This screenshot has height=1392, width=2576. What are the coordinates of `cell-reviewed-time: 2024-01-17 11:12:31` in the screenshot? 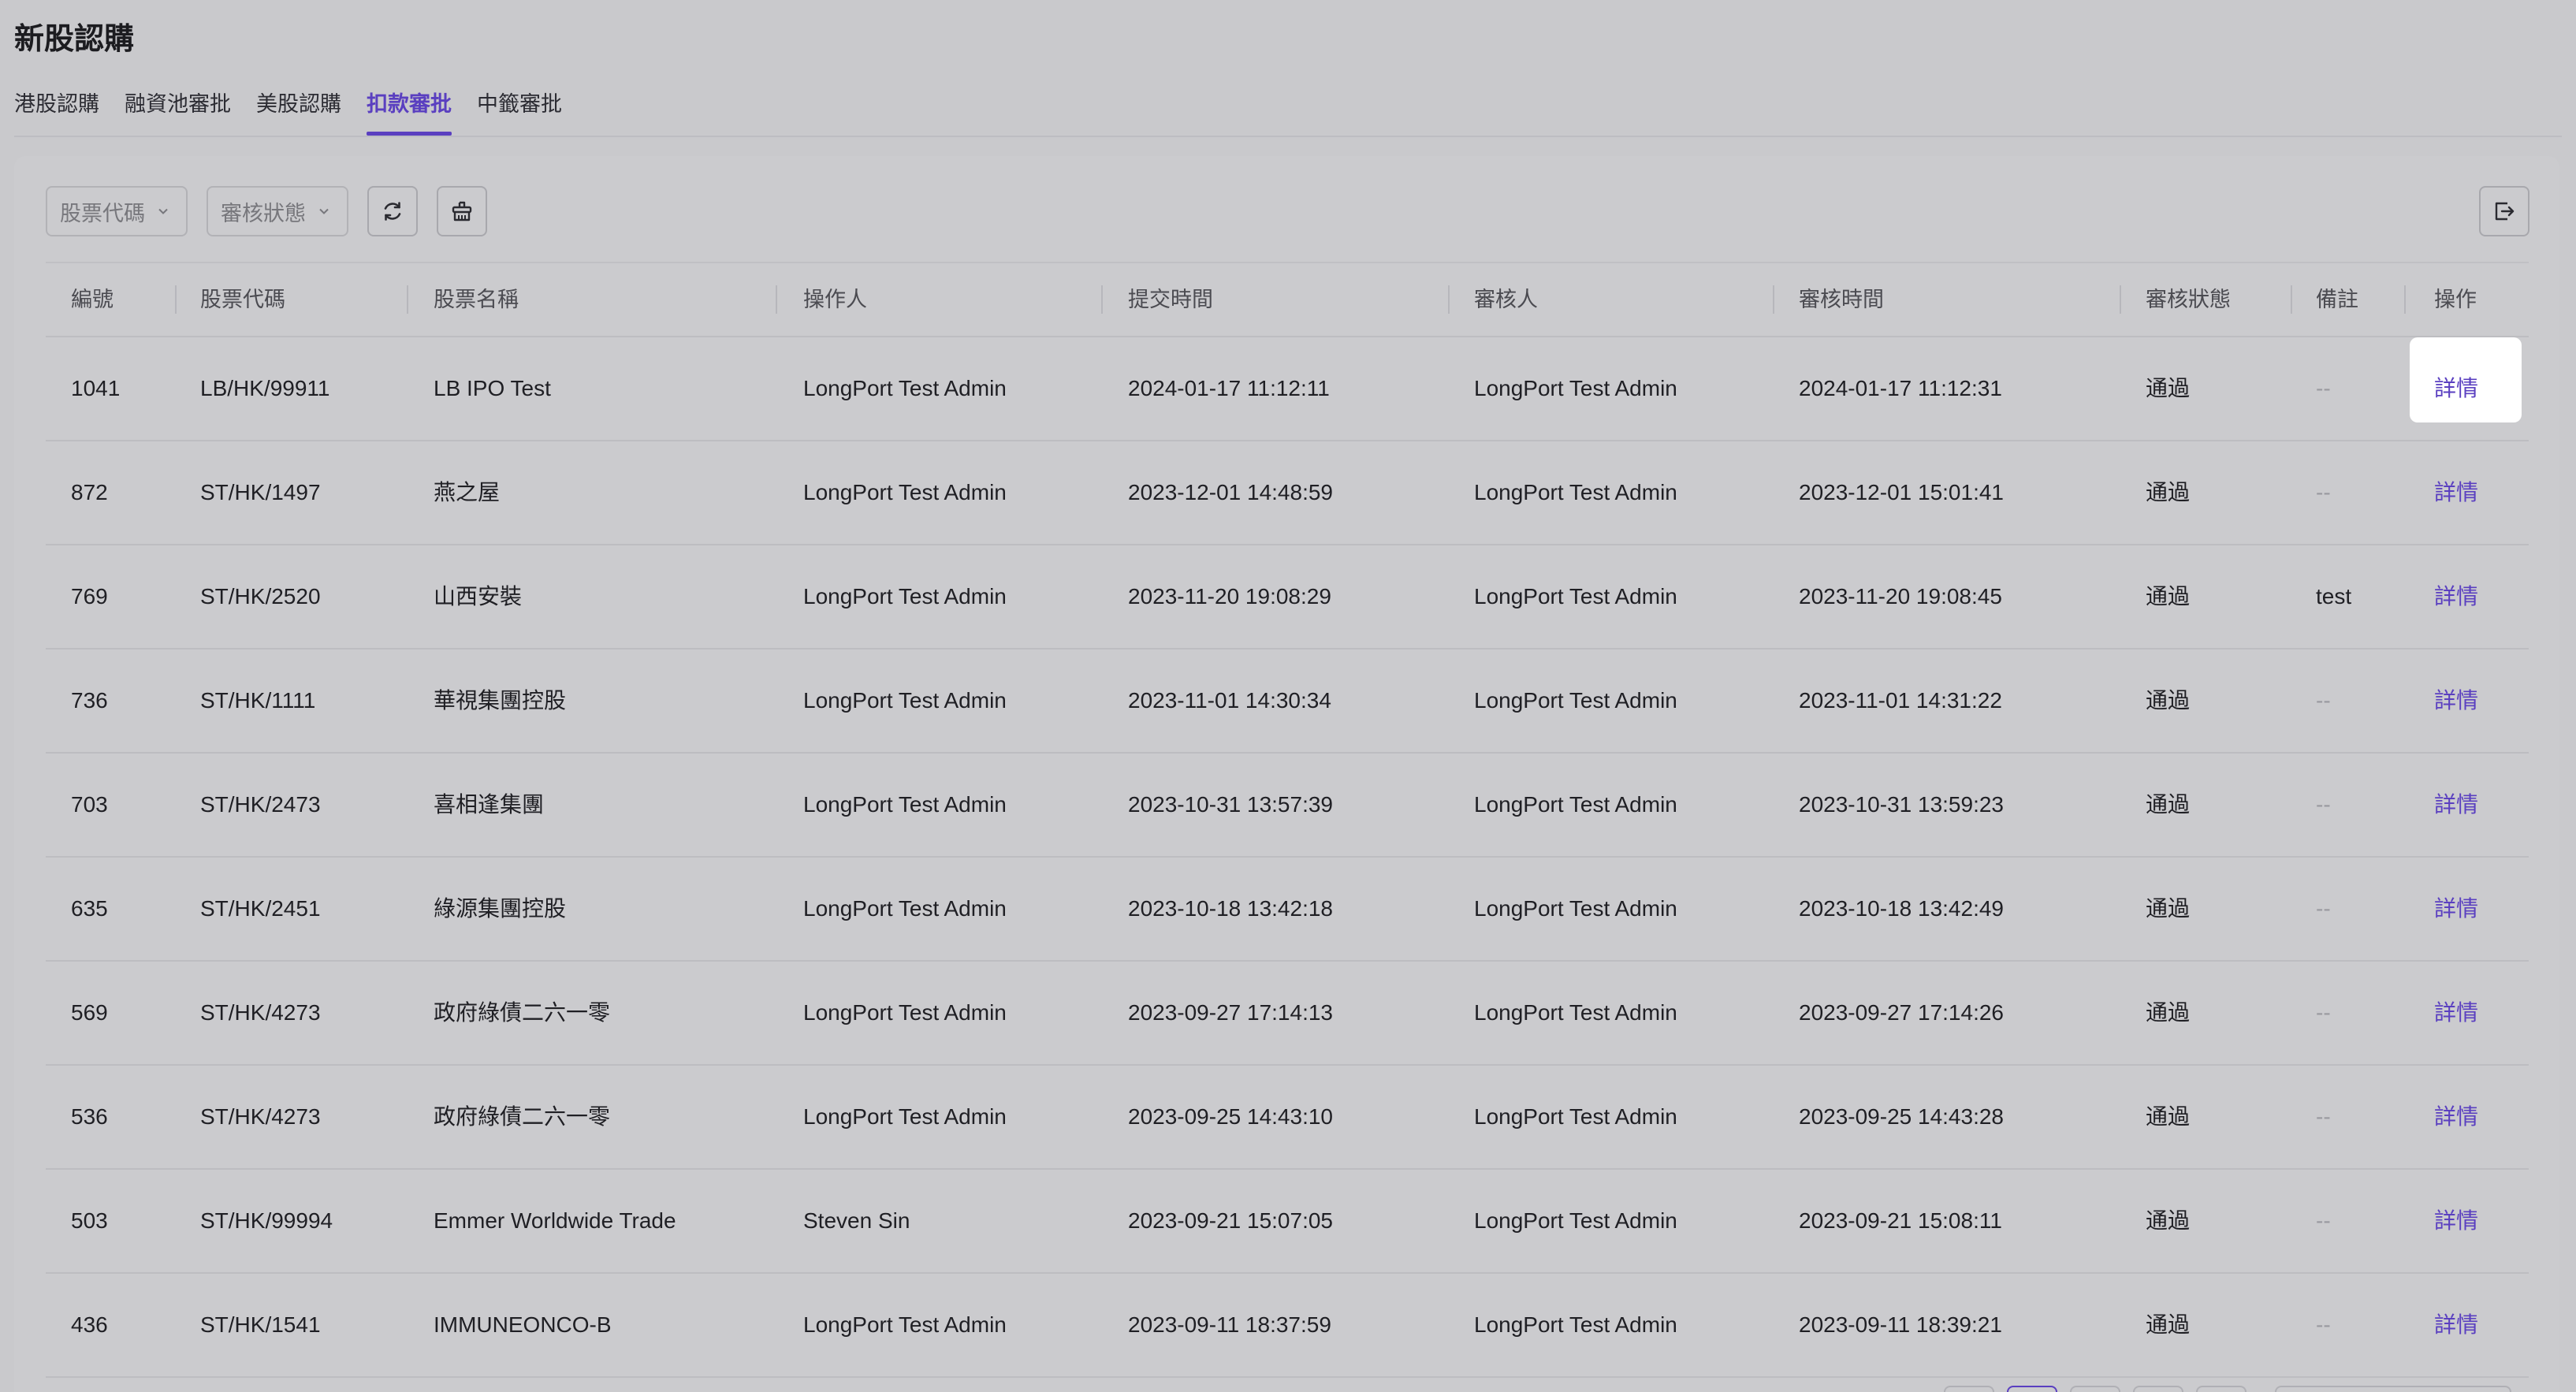 It's located at (1900, 388).